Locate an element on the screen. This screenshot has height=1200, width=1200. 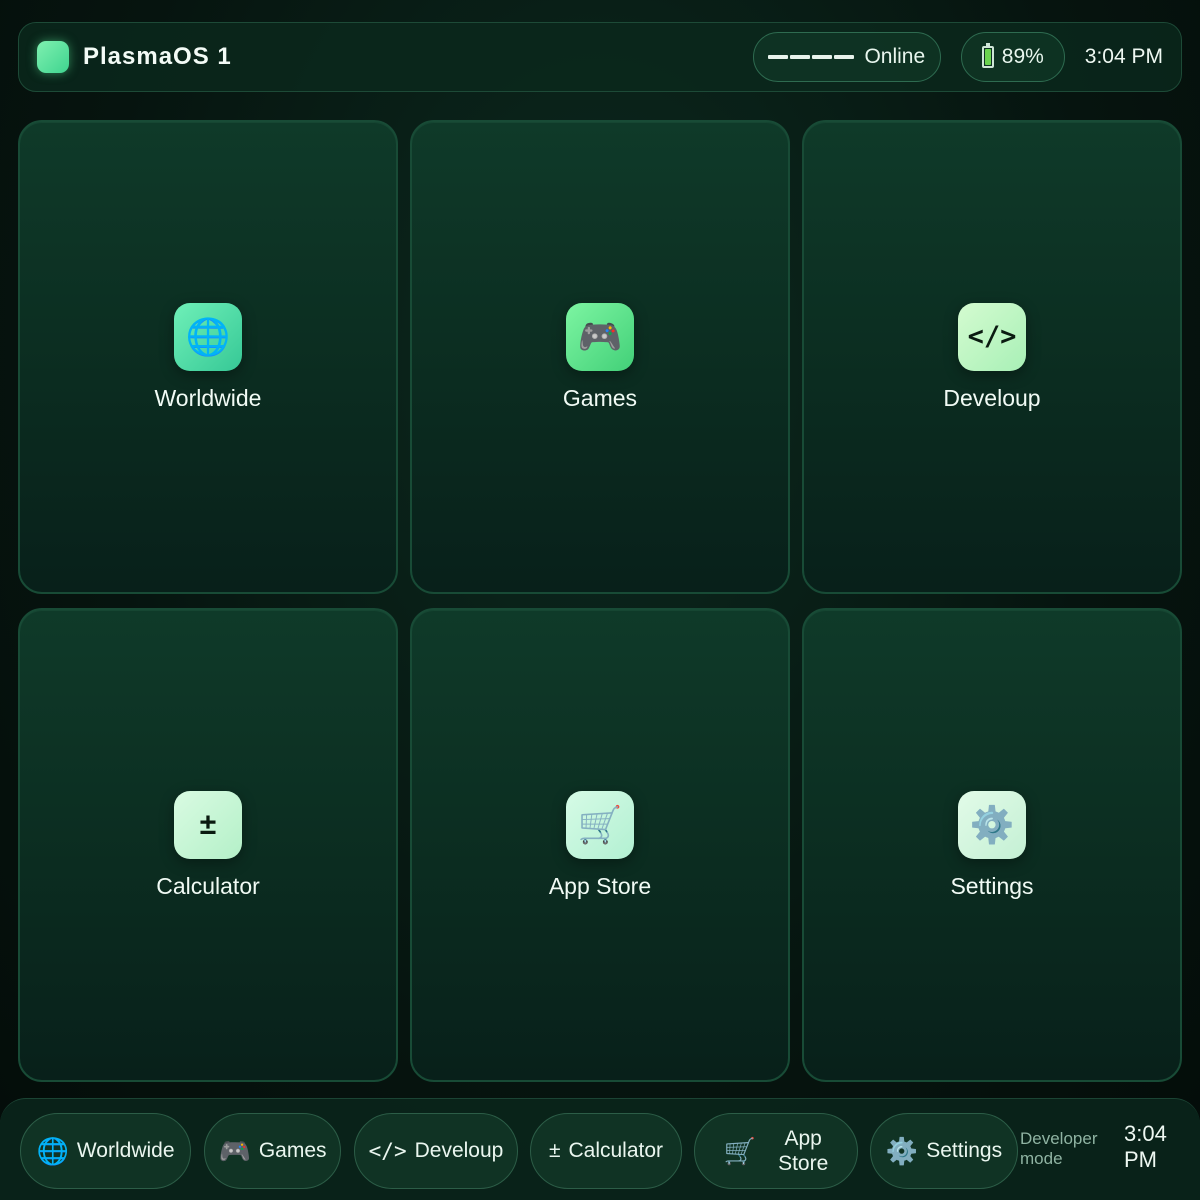
battery-percent: 89% is located at coordinates (1022, 56).